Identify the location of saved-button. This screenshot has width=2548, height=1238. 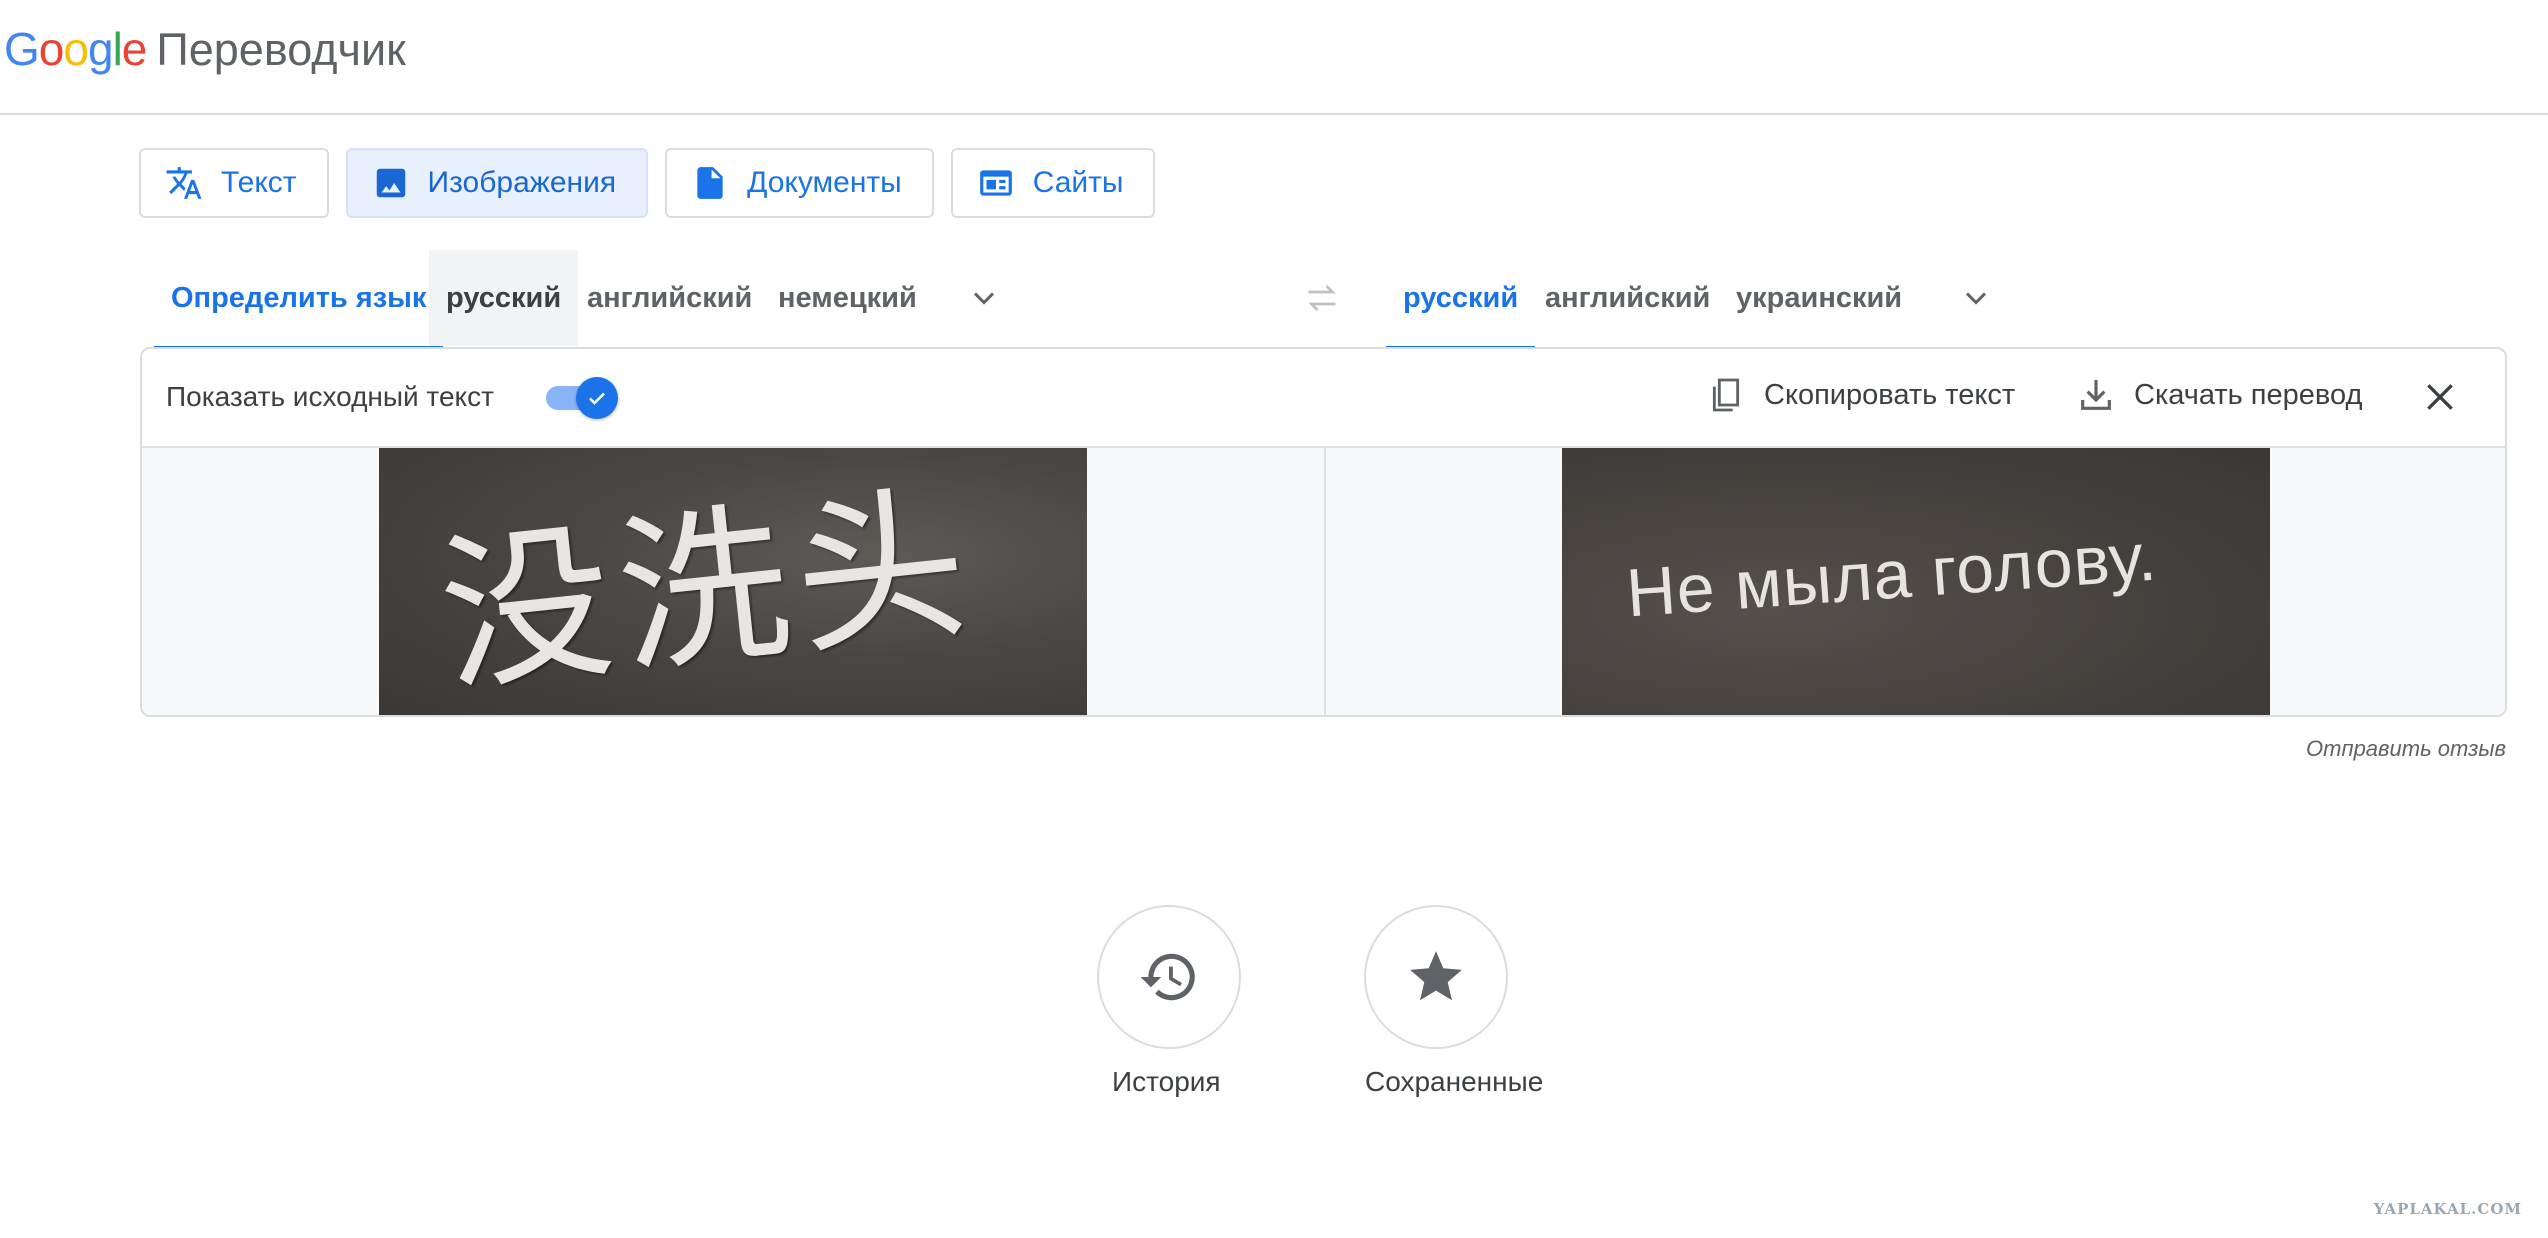
(1436, 977).